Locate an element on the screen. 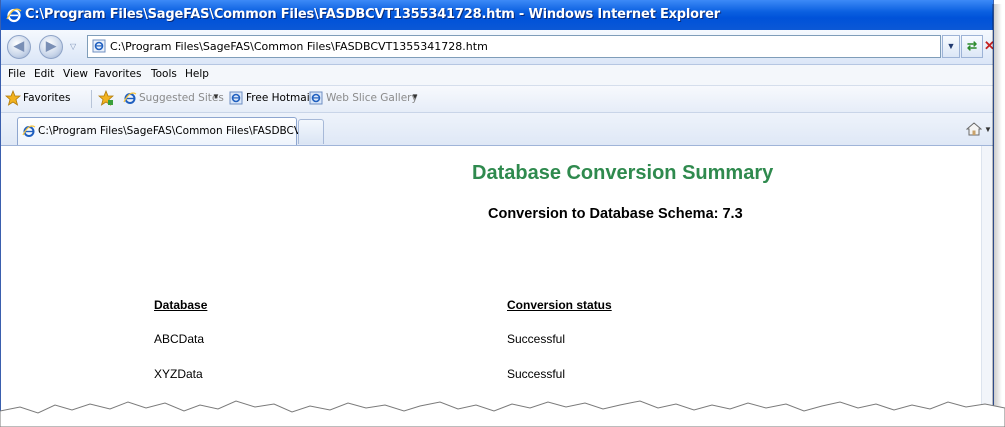 The width and height of the screenshot is (1005, 427). window-shadow is located at coordinates (997, 214).